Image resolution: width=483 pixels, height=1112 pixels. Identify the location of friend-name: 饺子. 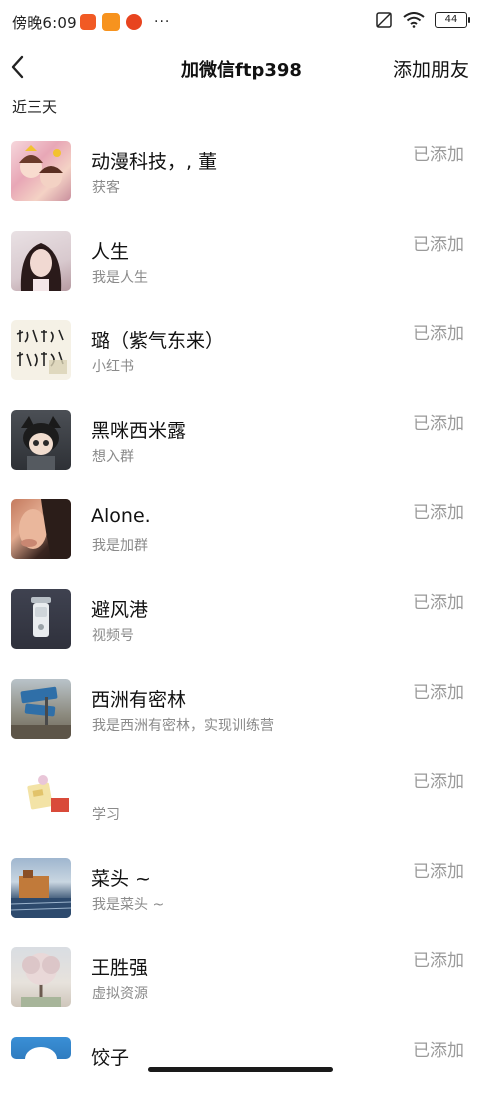
(110, 1057).